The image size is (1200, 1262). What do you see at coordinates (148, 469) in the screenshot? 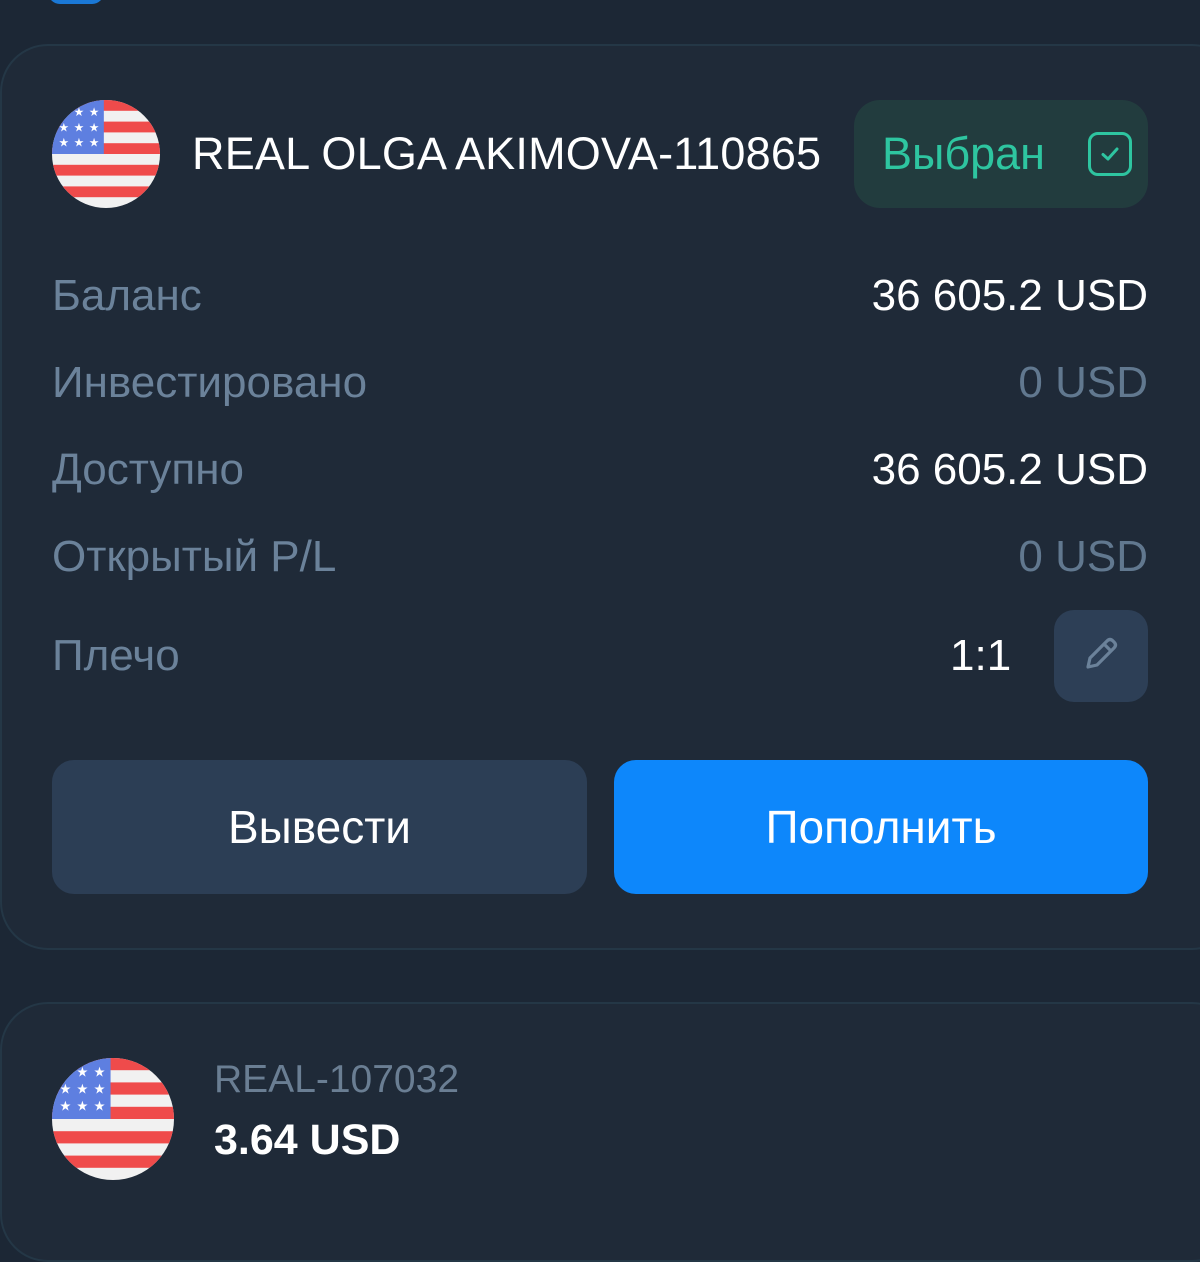
I see `stat-label: Доступно` at bounding box center [148, 469].